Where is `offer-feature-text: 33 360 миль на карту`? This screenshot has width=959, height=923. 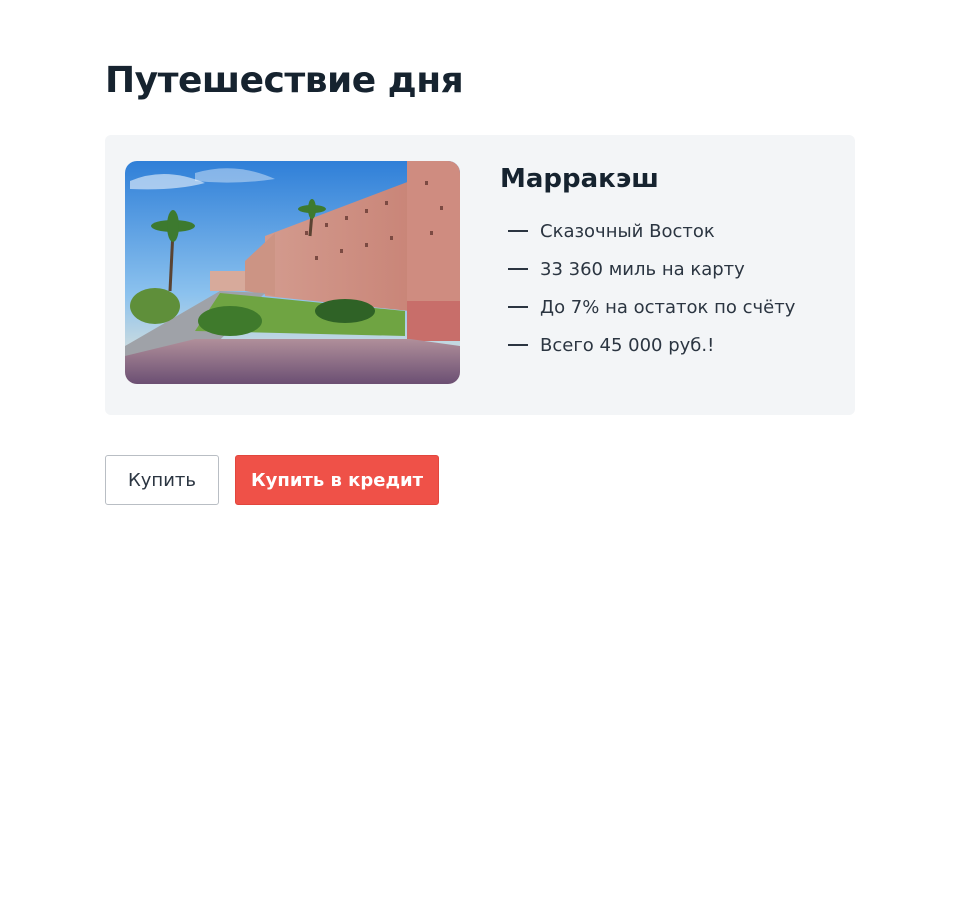
offer-feature-text: 33 360 миль на карту is located at coordinates (642, 269).